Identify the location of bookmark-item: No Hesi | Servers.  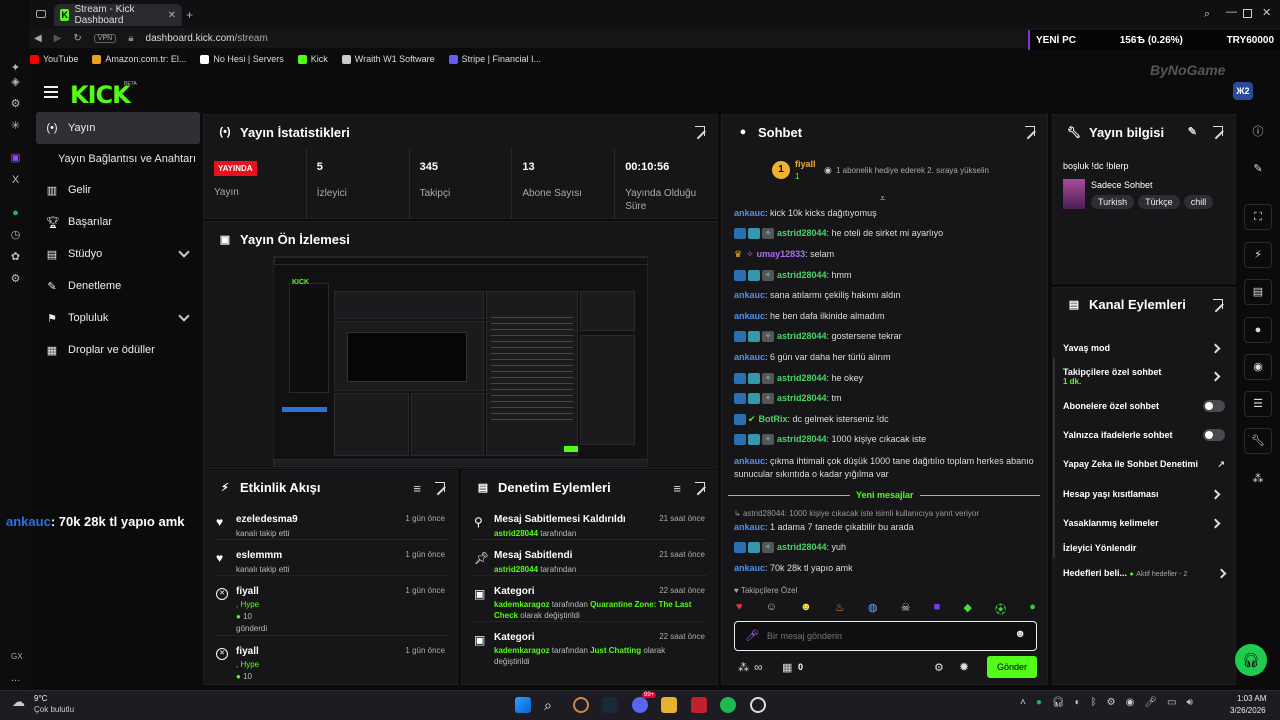
(242, 59).